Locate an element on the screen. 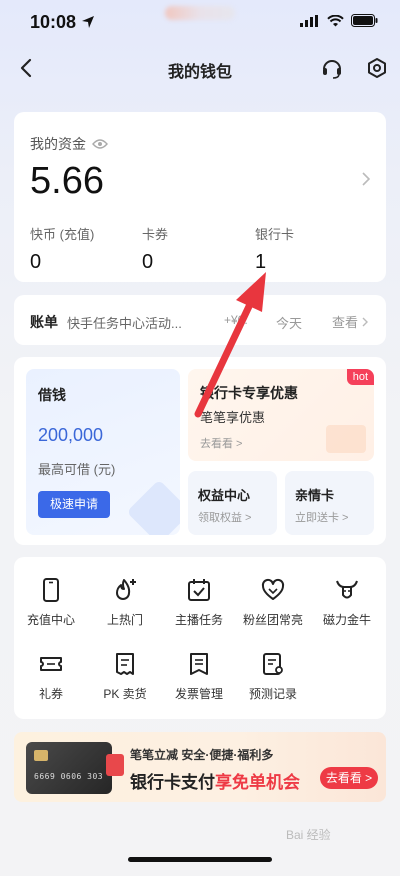  grid-label: 磁力金牛 is located at coordinates (346, 620).